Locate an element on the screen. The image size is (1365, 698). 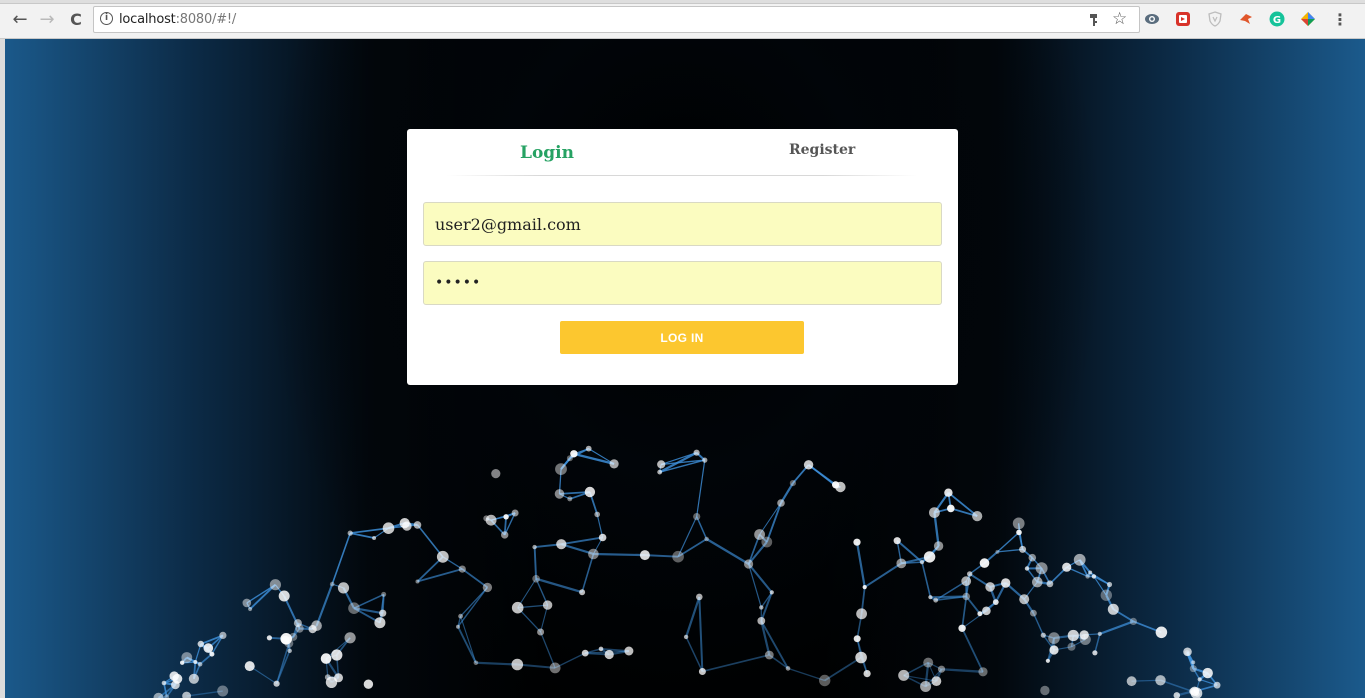
password-field is located at coordinates (682, 283).